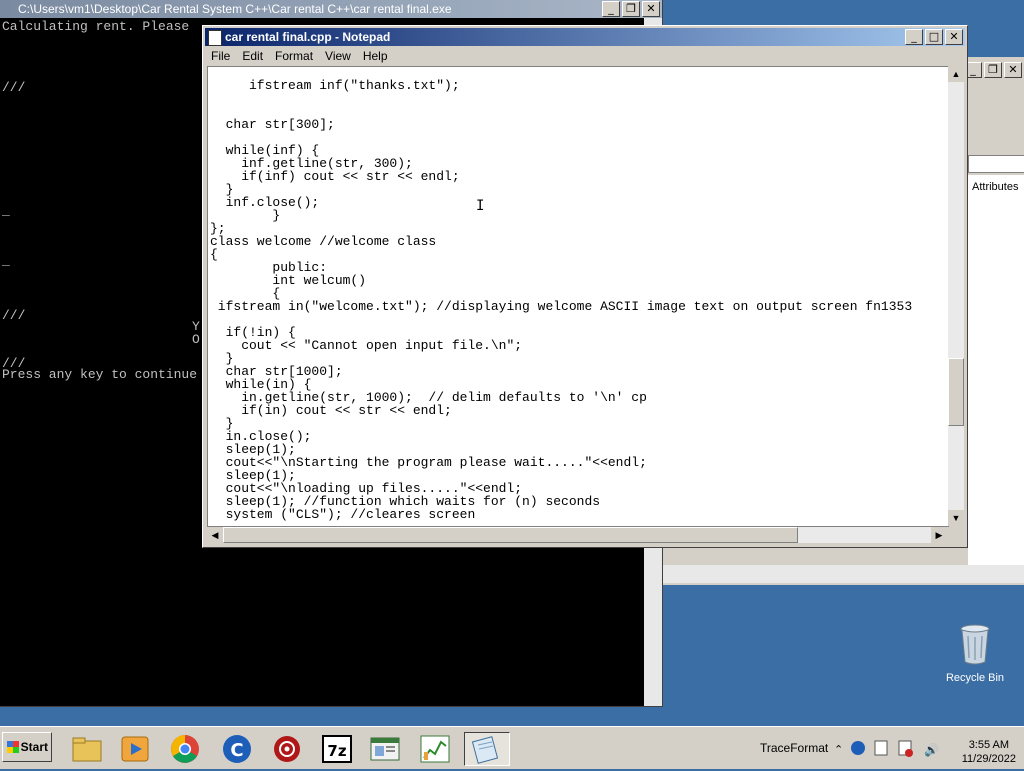  What do you see at coordinates (923, 749) in the screenshot?
I see `system-tray: ⌃ 🔊 3:55 AM 11/29/2022` at bounding box center [923, 749].